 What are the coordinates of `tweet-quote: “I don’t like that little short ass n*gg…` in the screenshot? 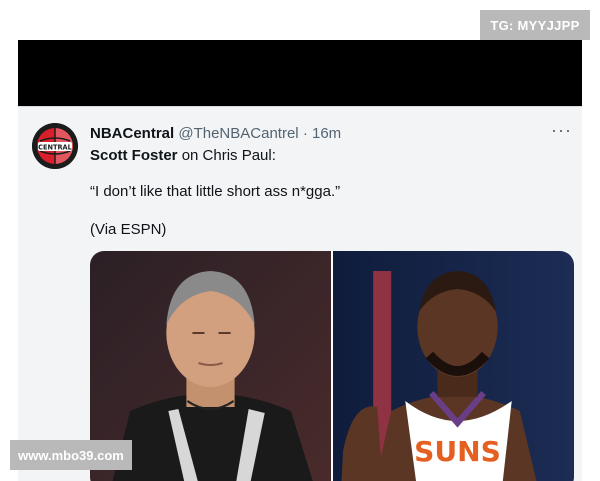 It's located at (215, 191).